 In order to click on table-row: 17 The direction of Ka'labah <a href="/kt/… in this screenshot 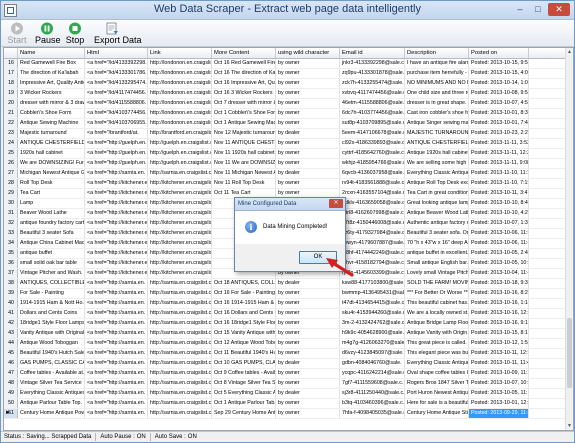, I will do `click(286, 74)`.